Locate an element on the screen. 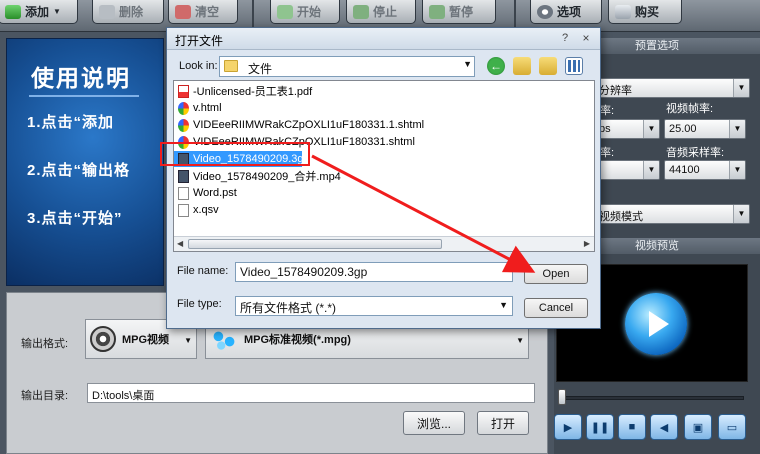 The height and width of the screenshot is (454, 760). camera-icon: ▣ is located at coordinates (698, 427).